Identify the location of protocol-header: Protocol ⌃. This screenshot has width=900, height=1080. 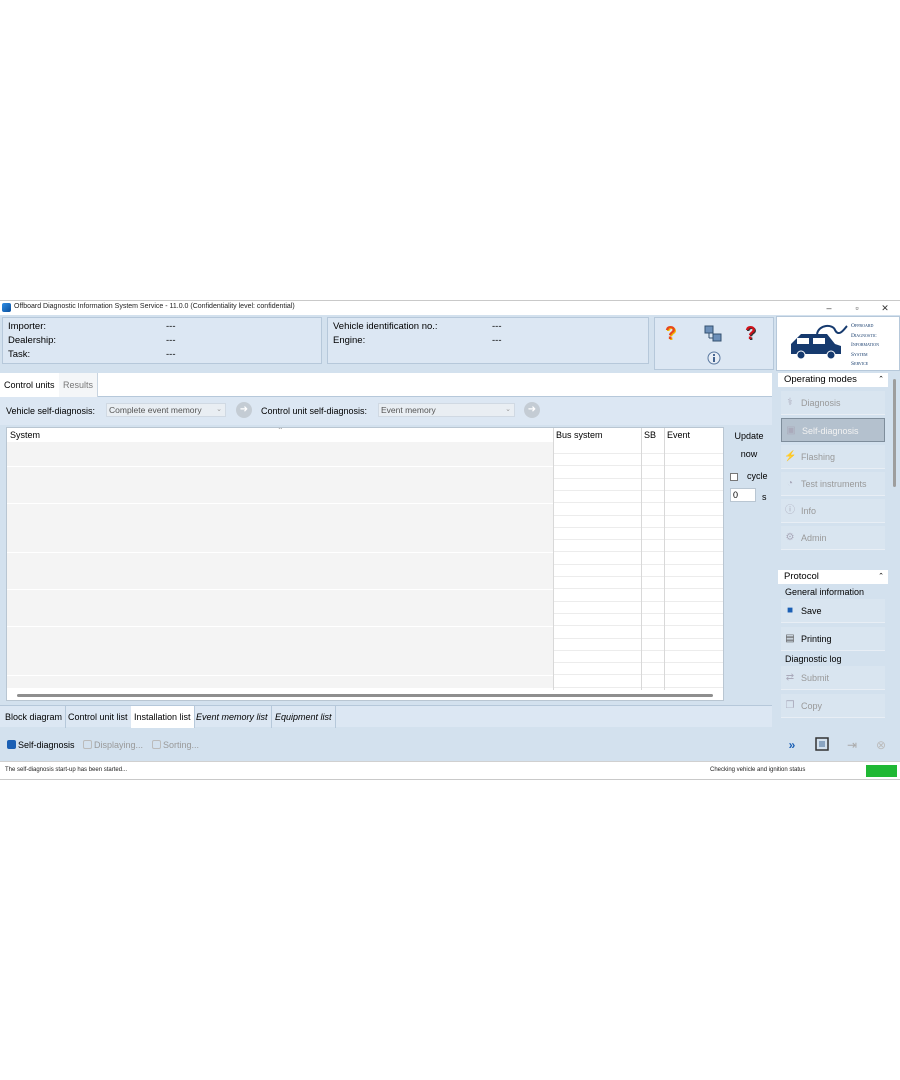
(833, 577).